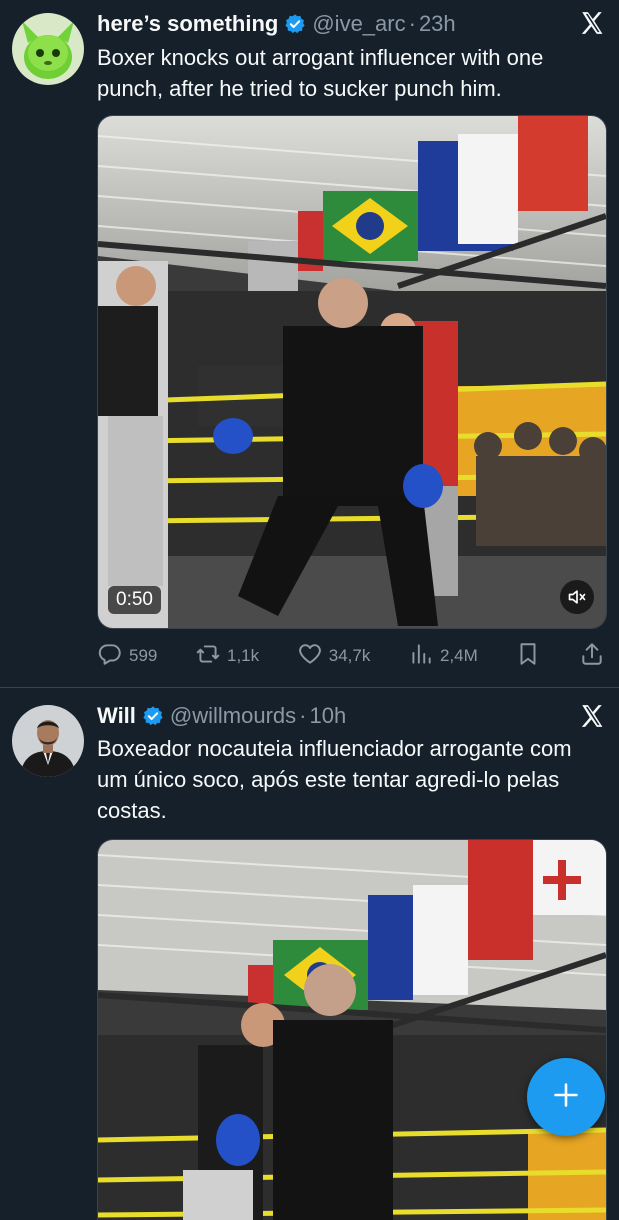  Describe the element at coordinates (143, 655) in the screenshot. I see `reply-count: 599` at that location.